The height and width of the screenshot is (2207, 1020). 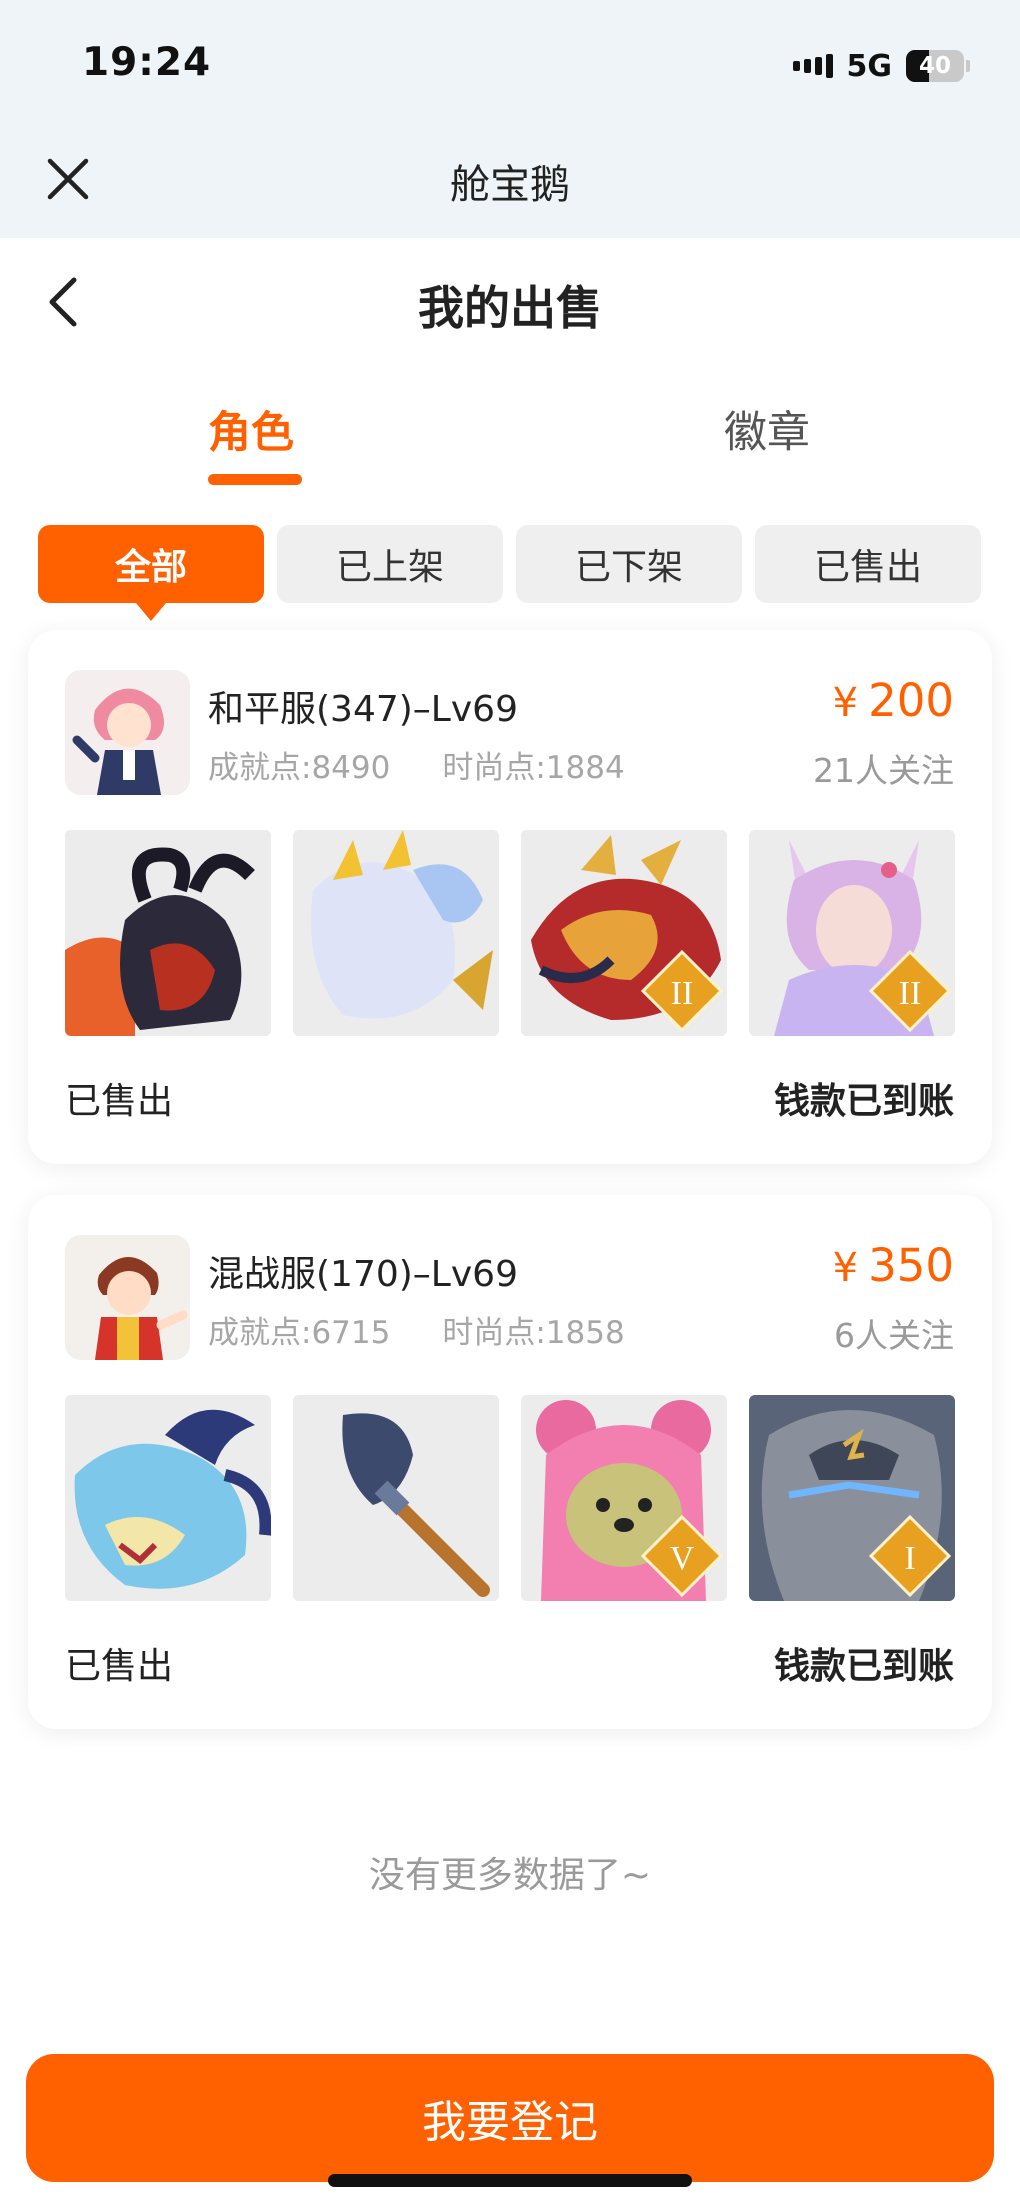 What do you see at coordinates (911, 1265) in the screenshot?
I see `price-value: 350` at bounding box center [911, 1265].